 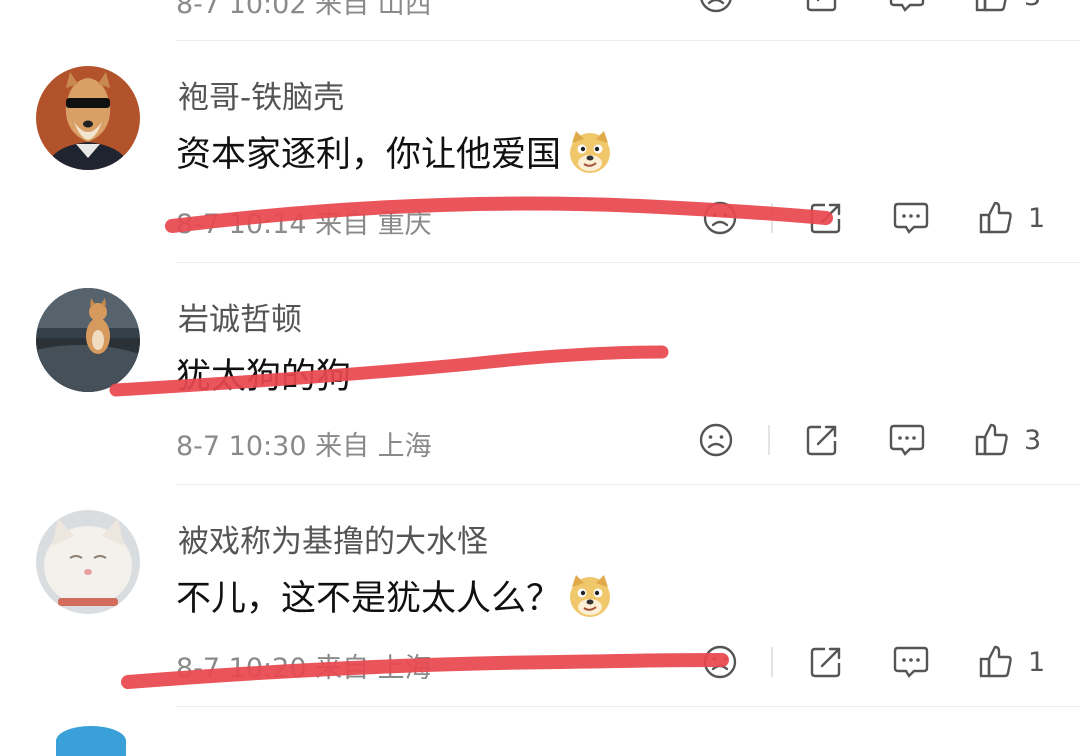 I want to click on comment-meta: 8-7 10:20 来自 上海, so click(x=304, y=668).